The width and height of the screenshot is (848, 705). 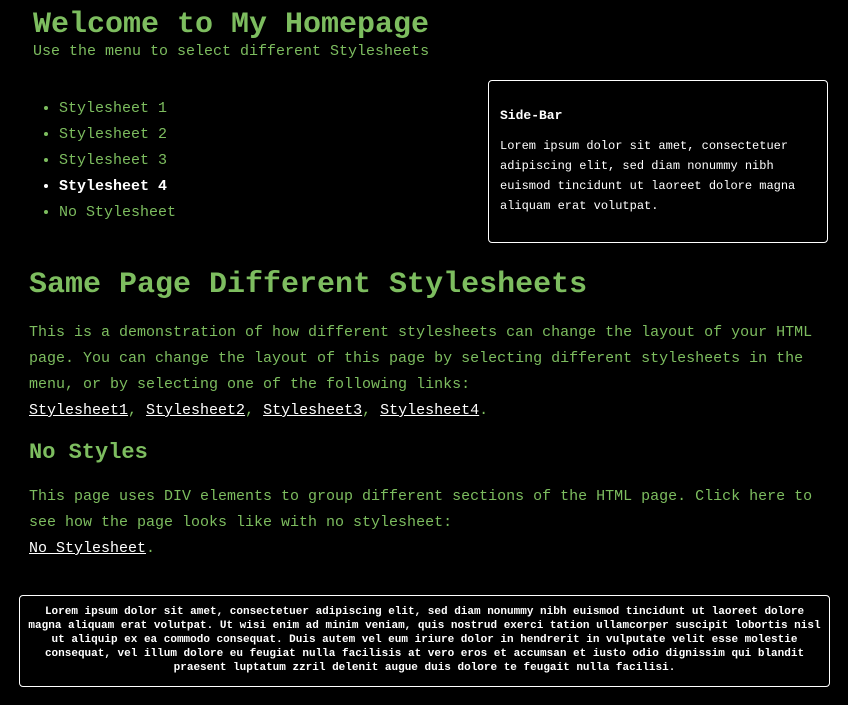 I want to click on menu-link-stylesheet-2: Stylesheet 2, so click(x=113, y=134).